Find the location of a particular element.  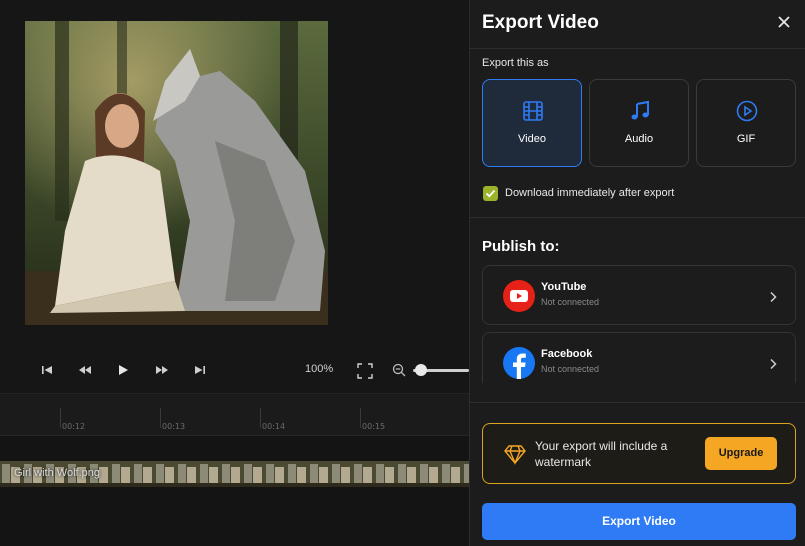

ruler-label: 00:12 is located at coordinates (74, 426).